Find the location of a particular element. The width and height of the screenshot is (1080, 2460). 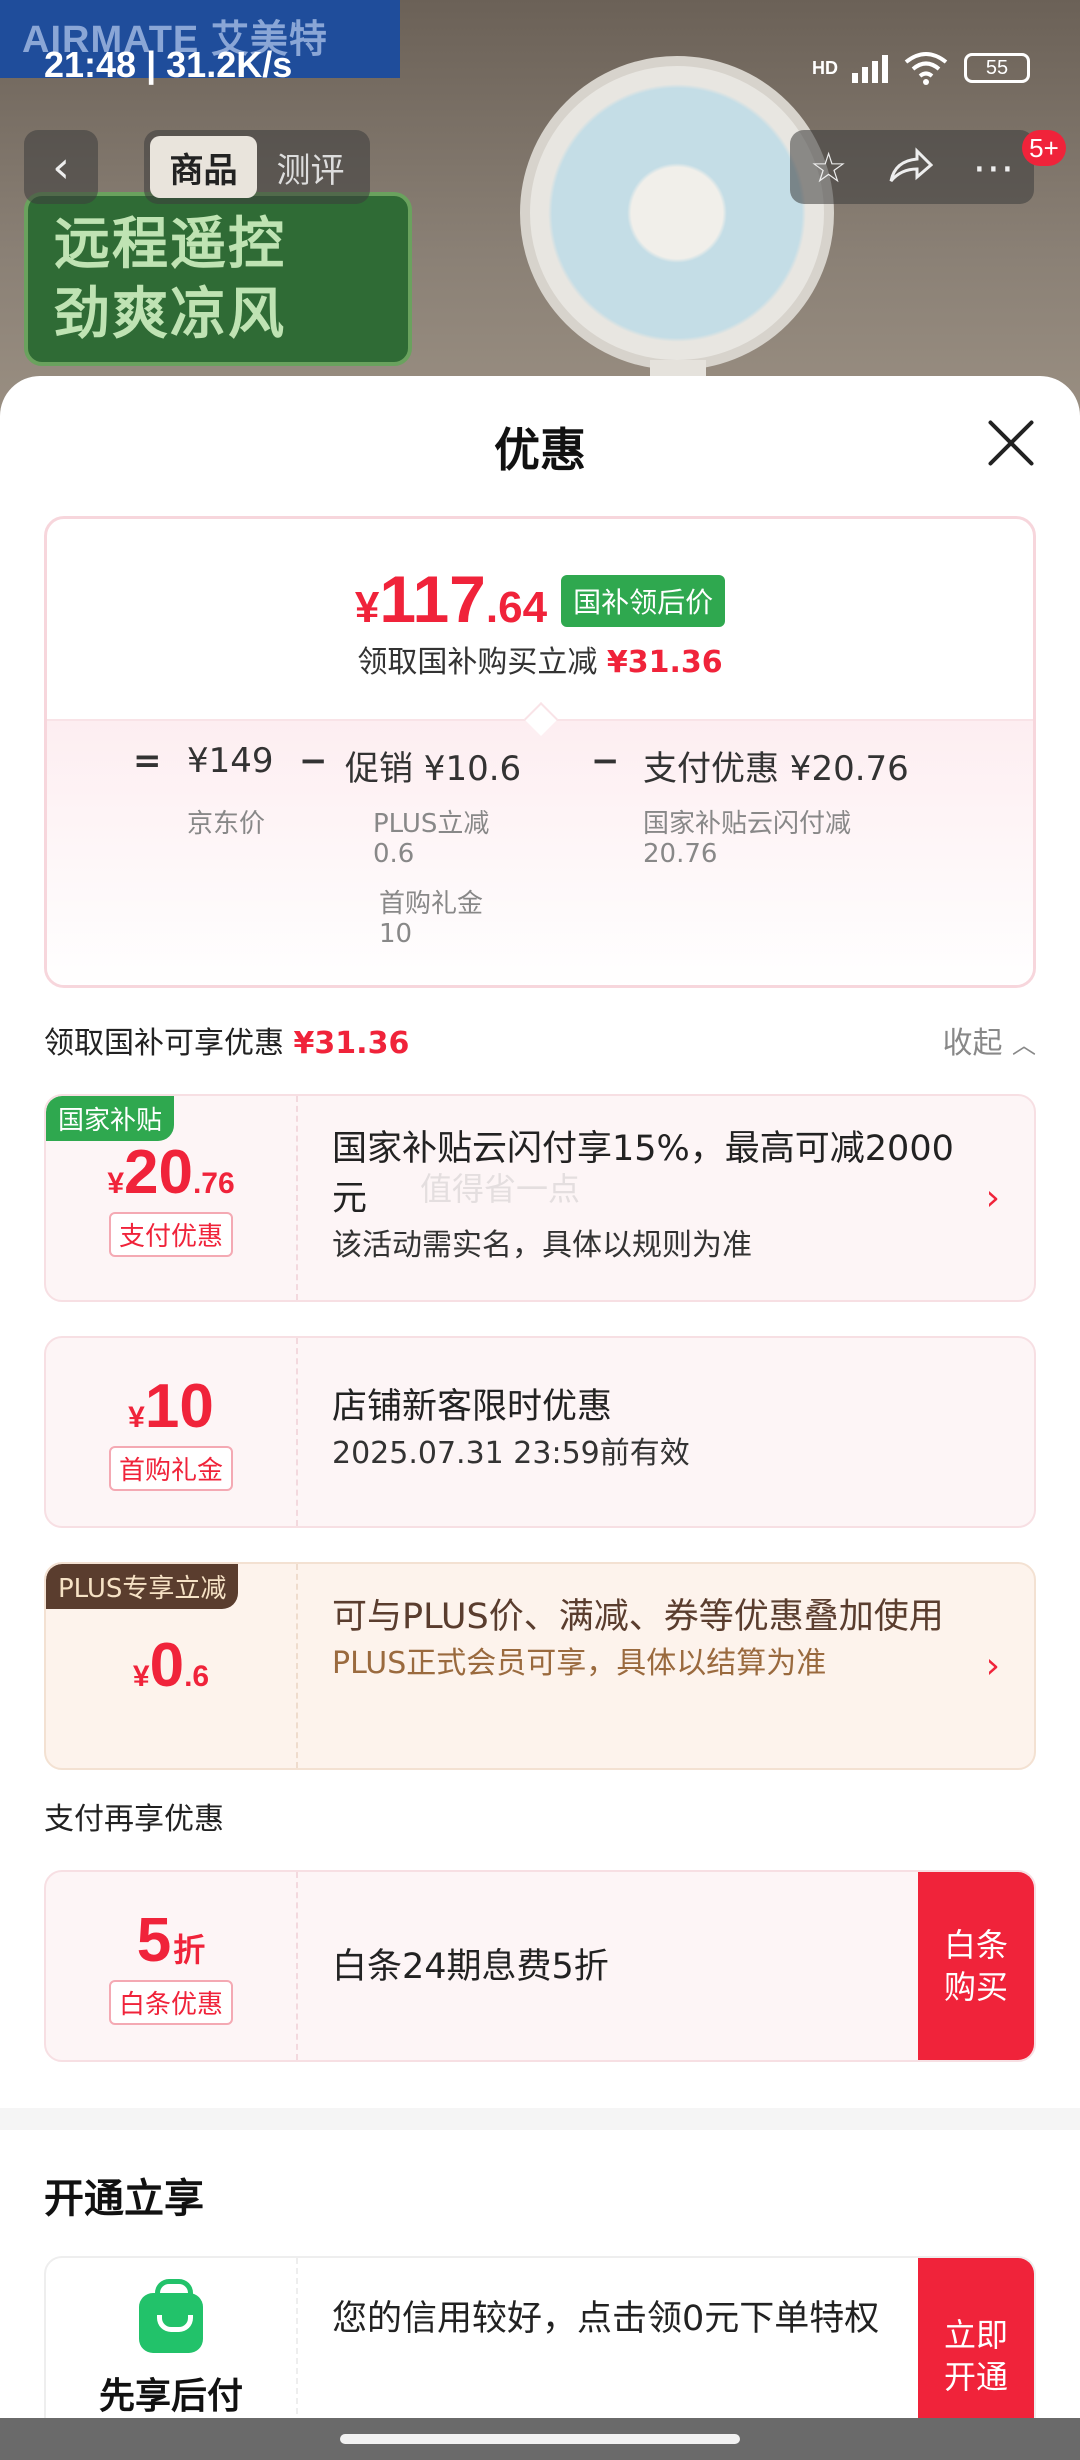

subsidy-saving-line: 领取国补购买立减 ¥31.36 is located at coordinates (540, 662).